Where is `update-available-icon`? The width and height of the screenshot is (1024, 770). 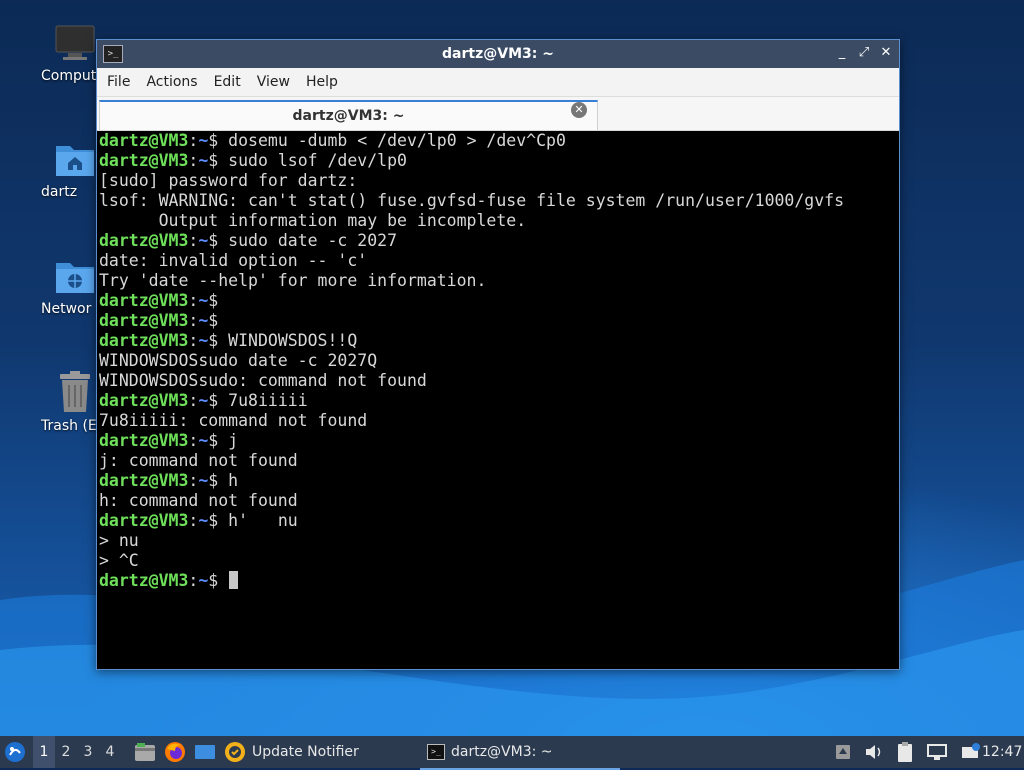
update-available-icon is located at coordinates (971, 752).